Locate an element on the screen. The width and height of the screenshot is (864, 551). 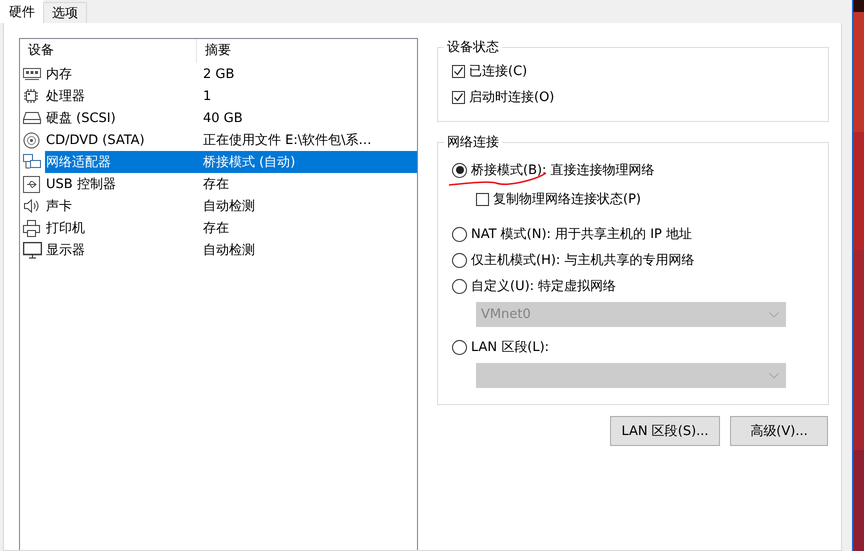
list-row: 网络适配器 桥接模式 (自动) is located at coordinates (231, 162).